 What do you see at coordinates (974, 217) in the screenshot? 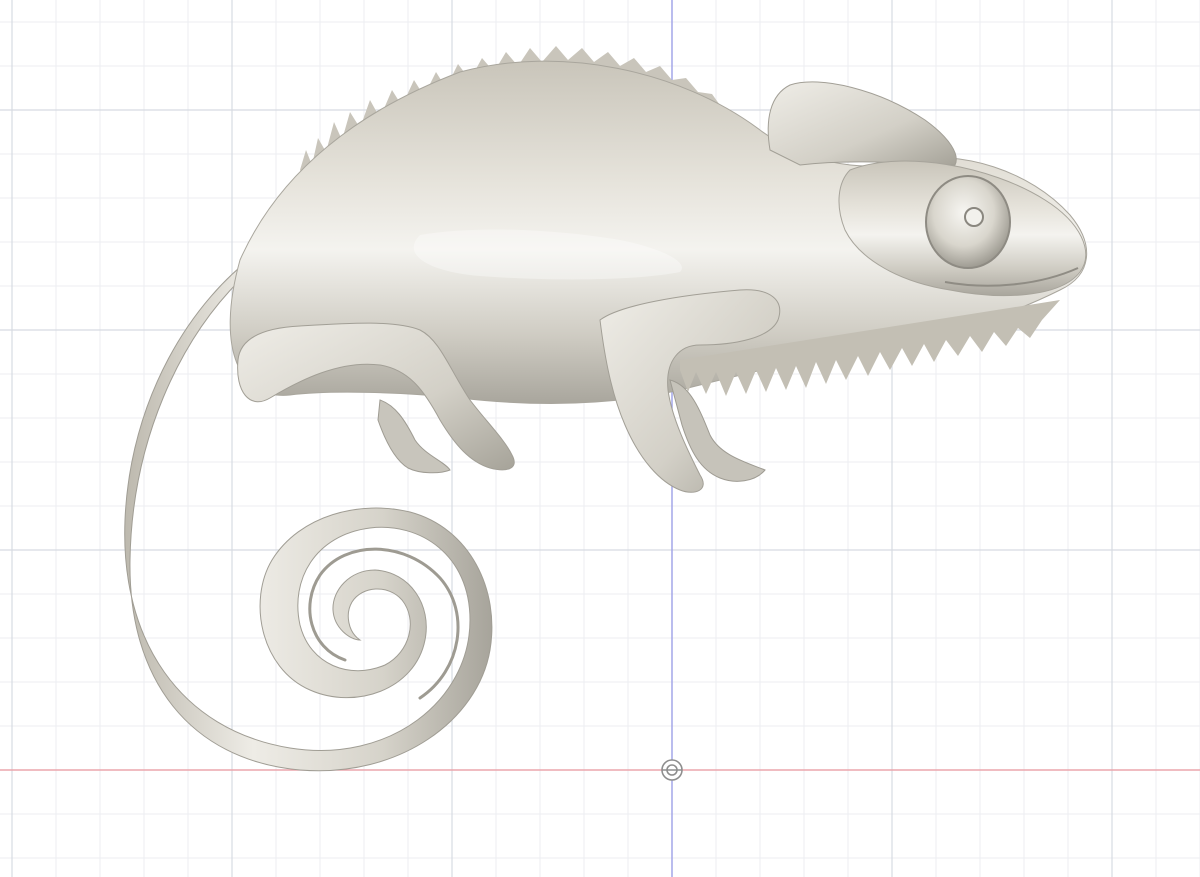
I see `eye-pupil` at bounding box center [974, 217].